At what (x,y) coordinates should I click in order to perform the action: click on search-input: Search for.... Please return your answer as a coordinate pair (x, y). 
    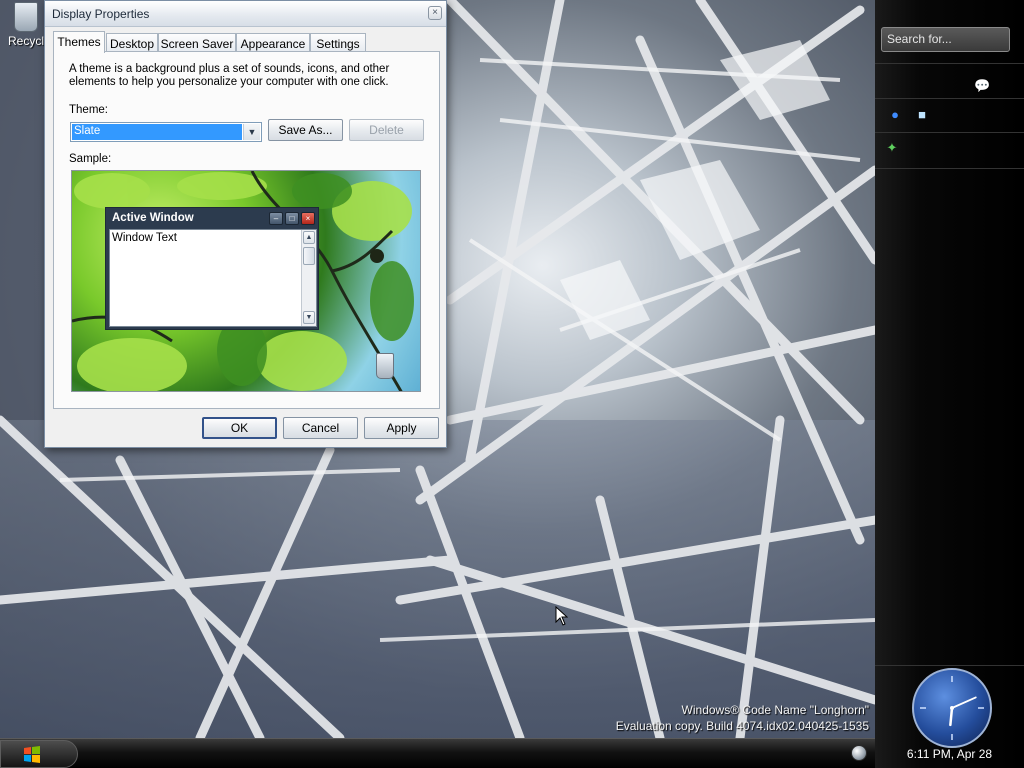
    Looking at the image, I should click on (945, 39).